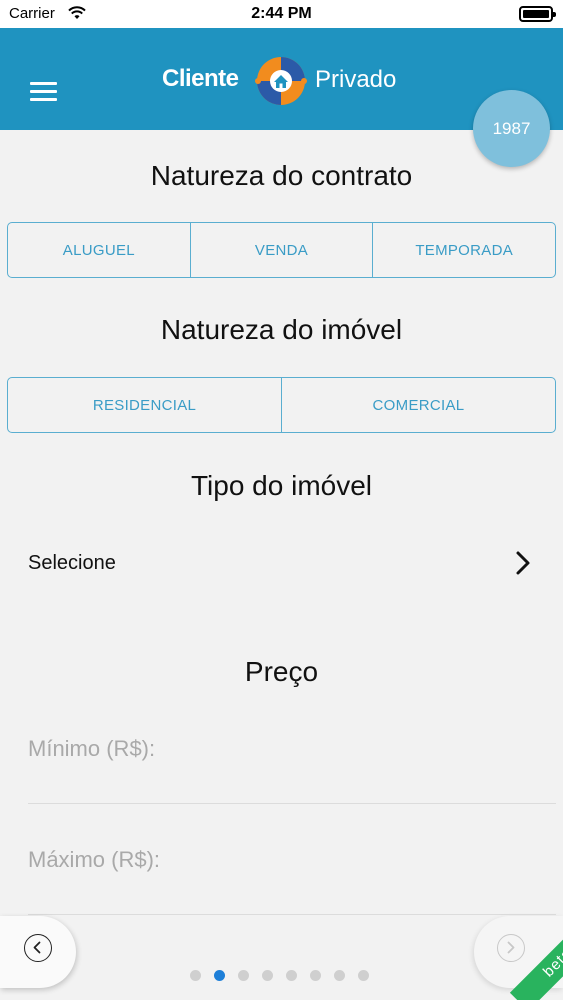 The image size is (563, 1000). Describe the element at coordinates (281, 485) in the screenshot. I see `type-section-title: Tipo do imóvel` at that location.